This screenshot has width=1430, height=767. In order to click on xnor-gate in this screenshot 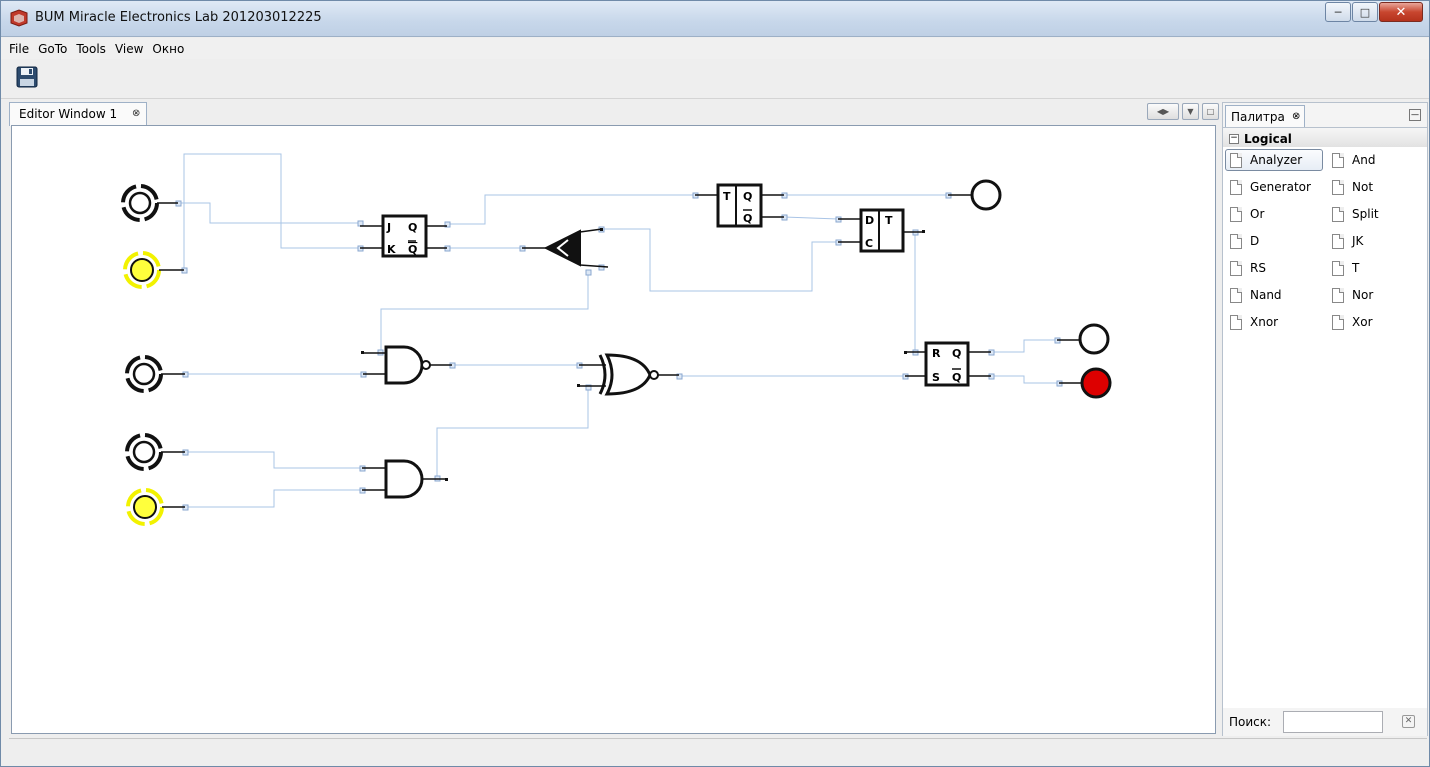, I will do `click(629, 374)`.